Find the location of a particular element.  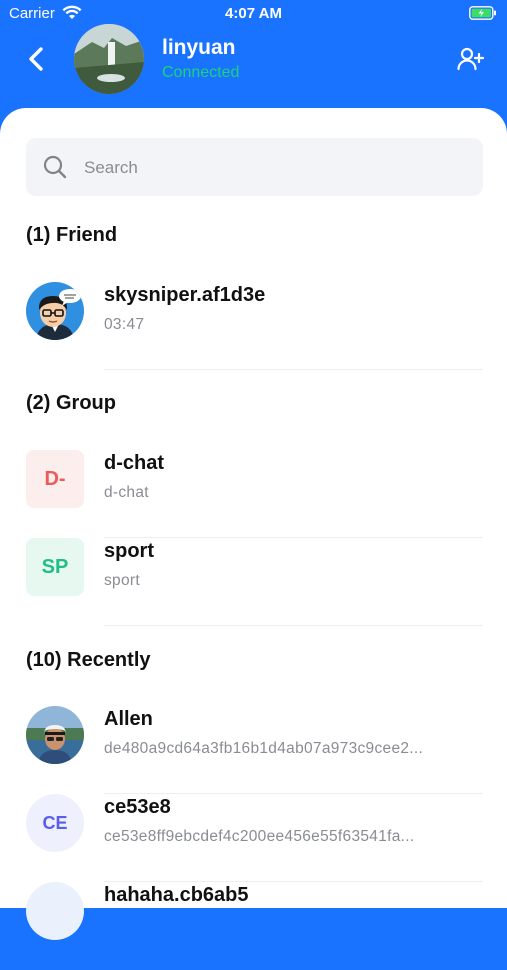

search-input is located at coordinates (274, 168).